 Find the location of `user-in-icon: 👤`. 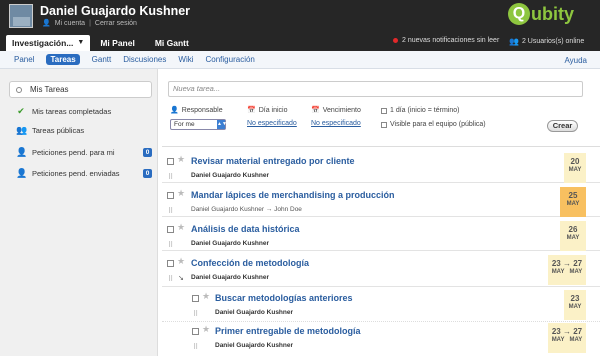

user-in-icon: 👤 is located at coordinates (22, 152).